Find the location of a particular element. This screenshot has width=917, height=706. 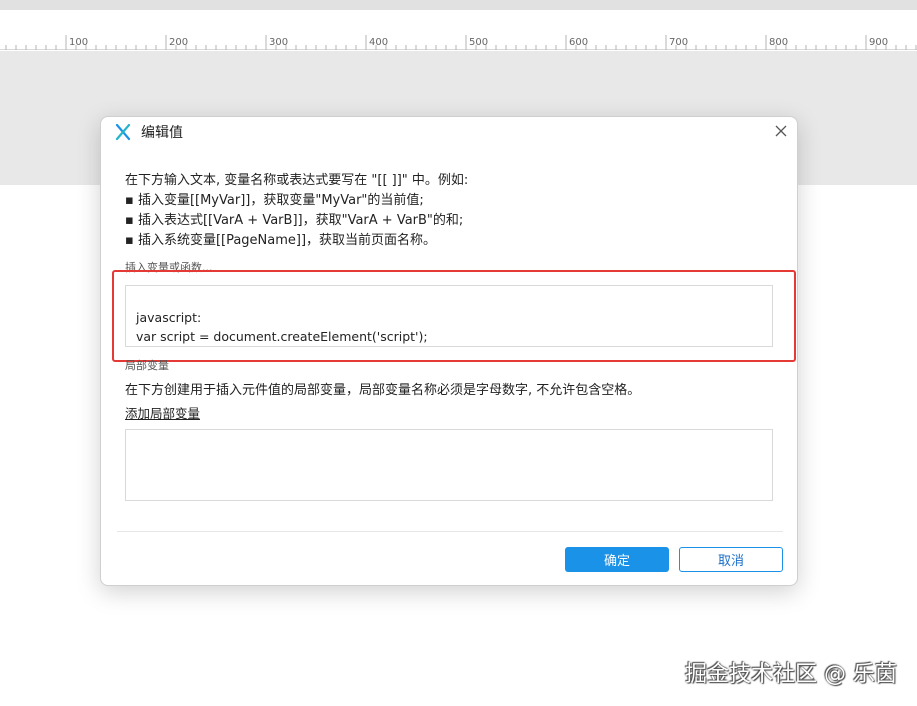

add-local-variable-link: 添加局部变量 is located at coordinates (162, 412).